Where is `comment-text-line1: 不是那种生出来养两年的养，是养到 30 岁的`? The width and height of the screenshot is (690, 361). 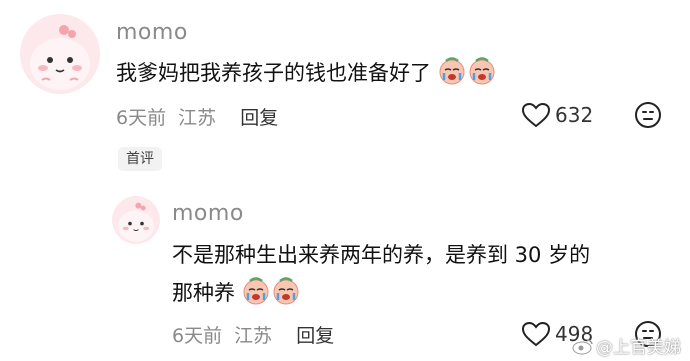
comment-text-line1: 不是那种生出来养两年的养，是养到 30 岁的 is located at coordinates (381, 255).